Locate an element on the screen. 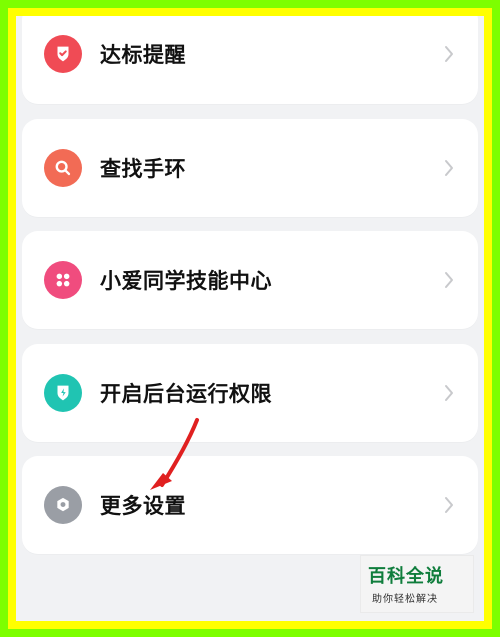 Image resolution: width=500 pixels, height=637 pixels. watermark-title: 百科全说 is located at coordinates (406, 576).